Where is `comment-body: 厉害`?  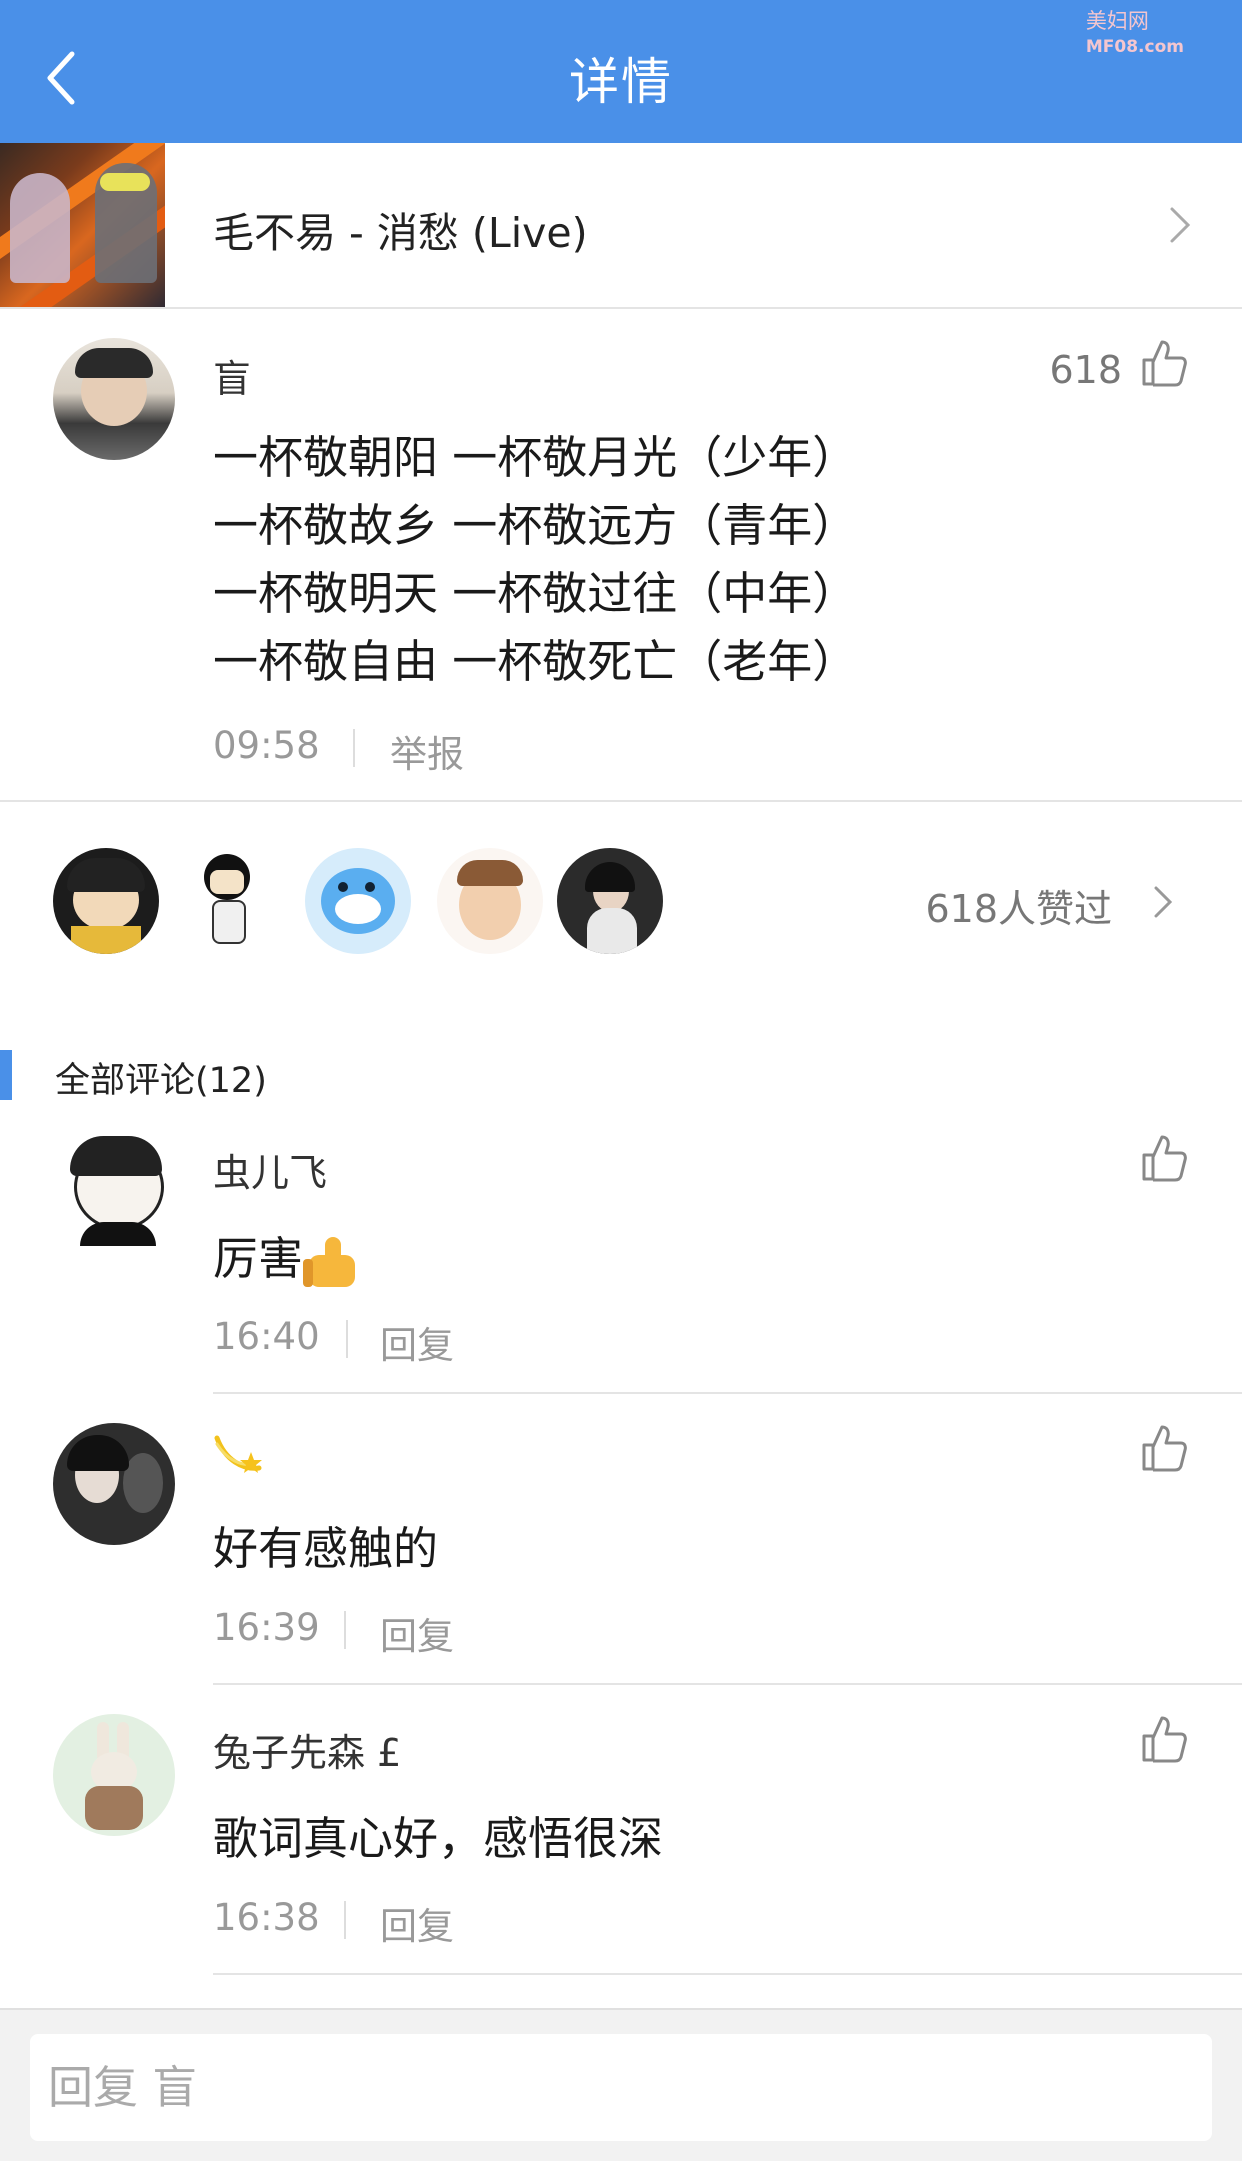
comment-body: 厉害 is located at coordinates (258, 1258).